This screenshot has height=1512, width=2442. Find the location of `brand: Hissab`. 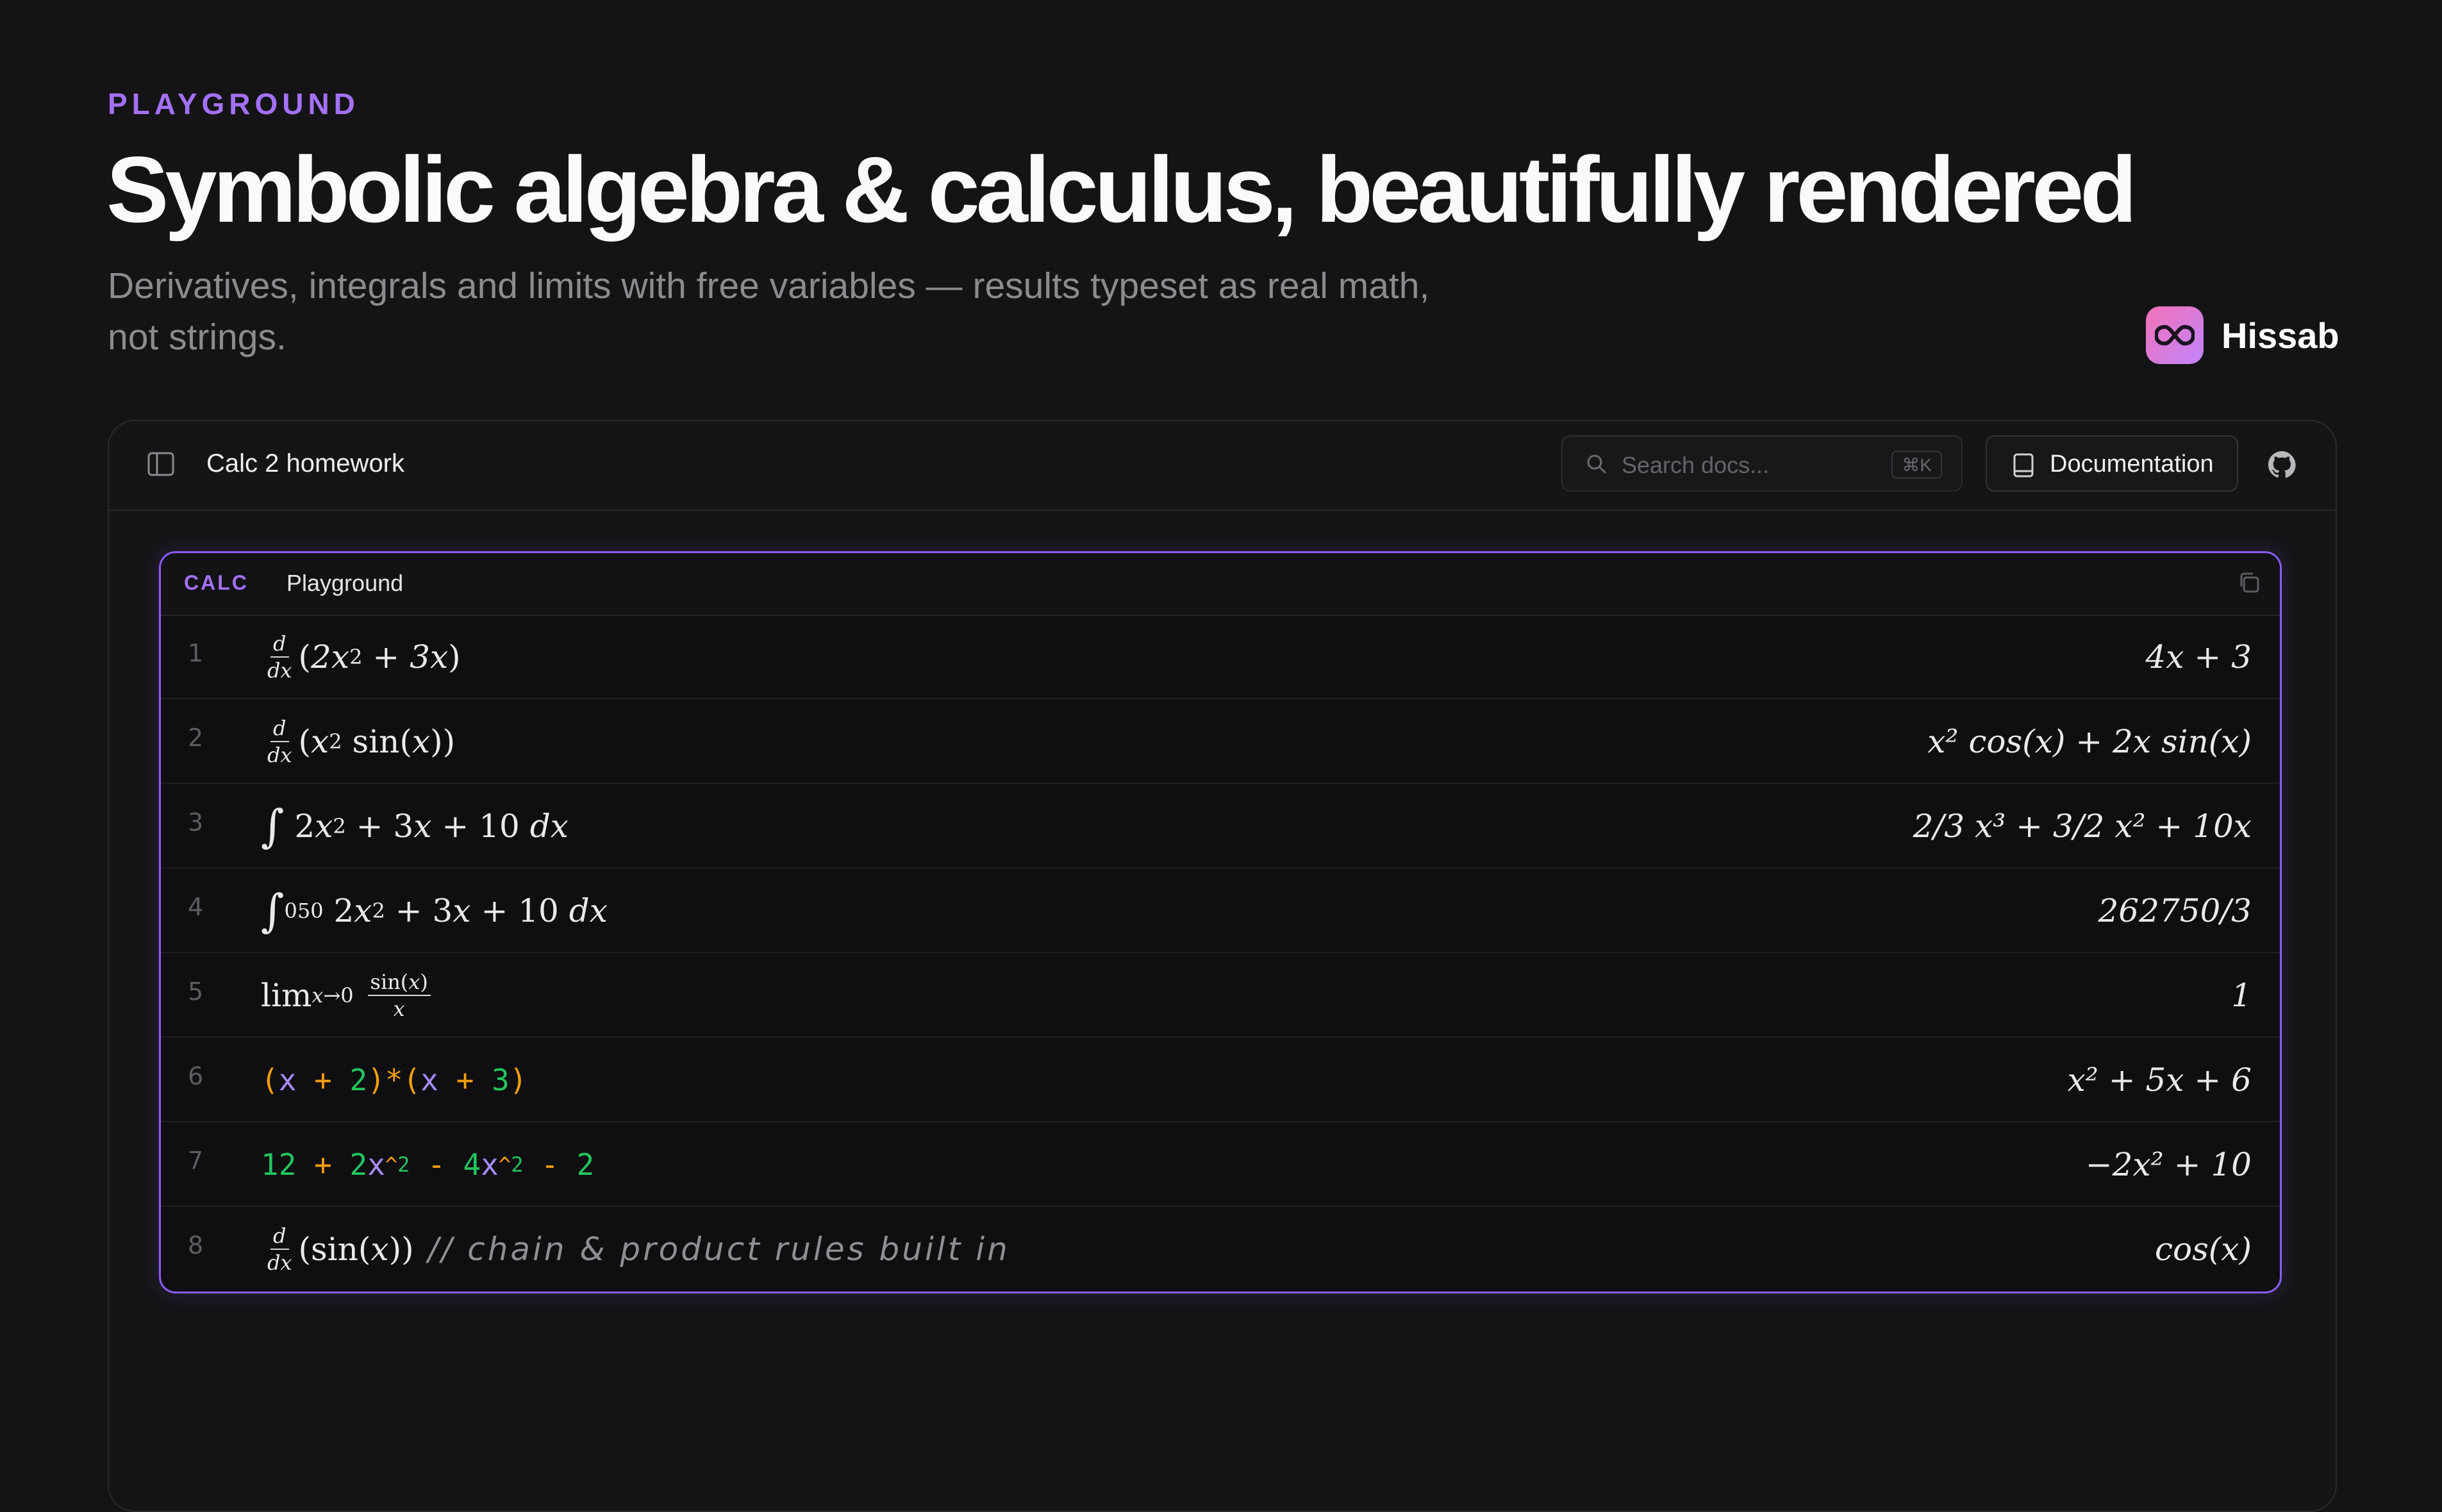

brand: Hissab is located at coordinates (2242, 335).